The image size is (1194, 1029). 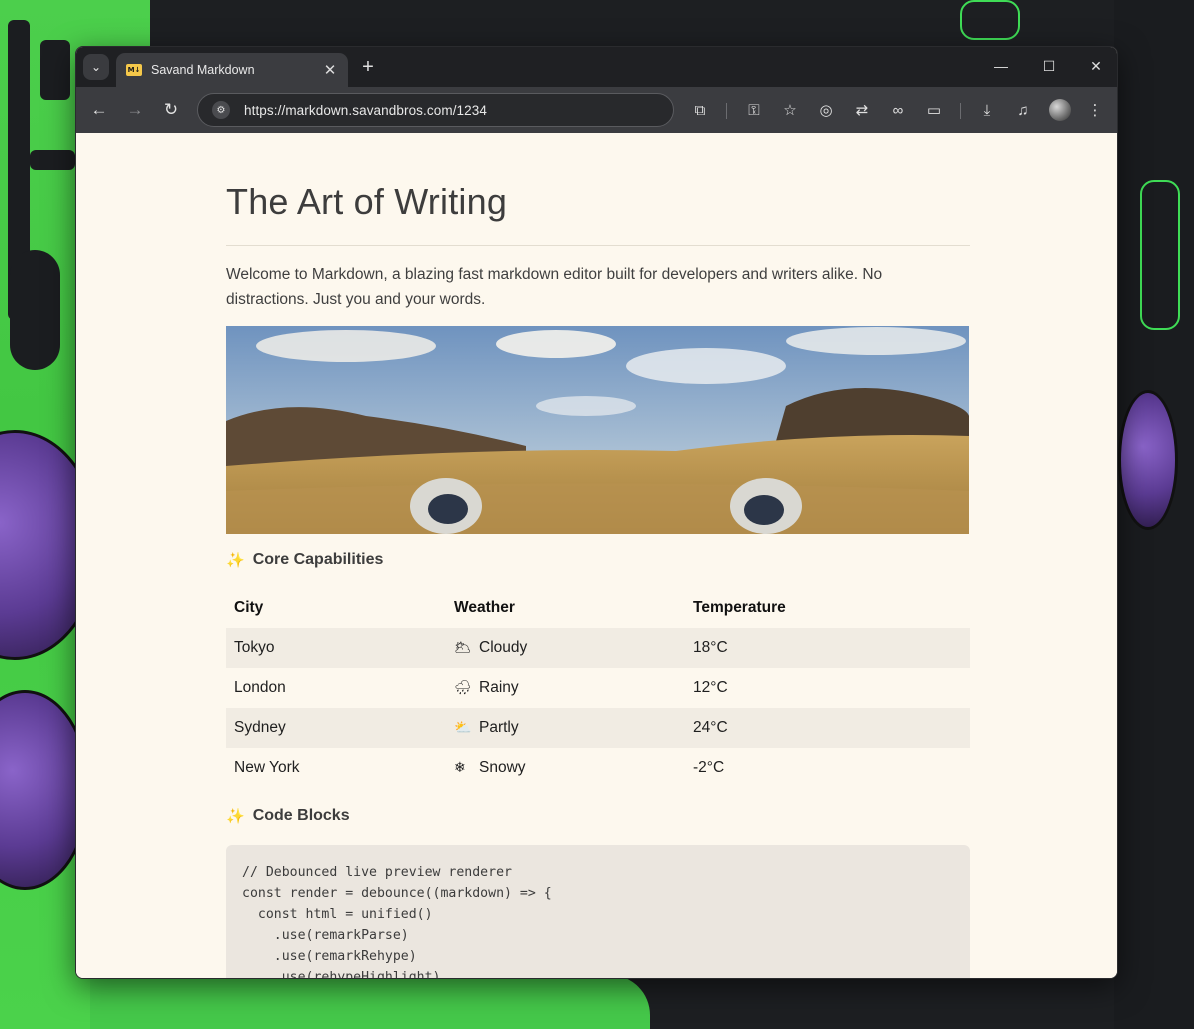 I want to click on extensions-icon: ⧉, so click(x=700, y=110).